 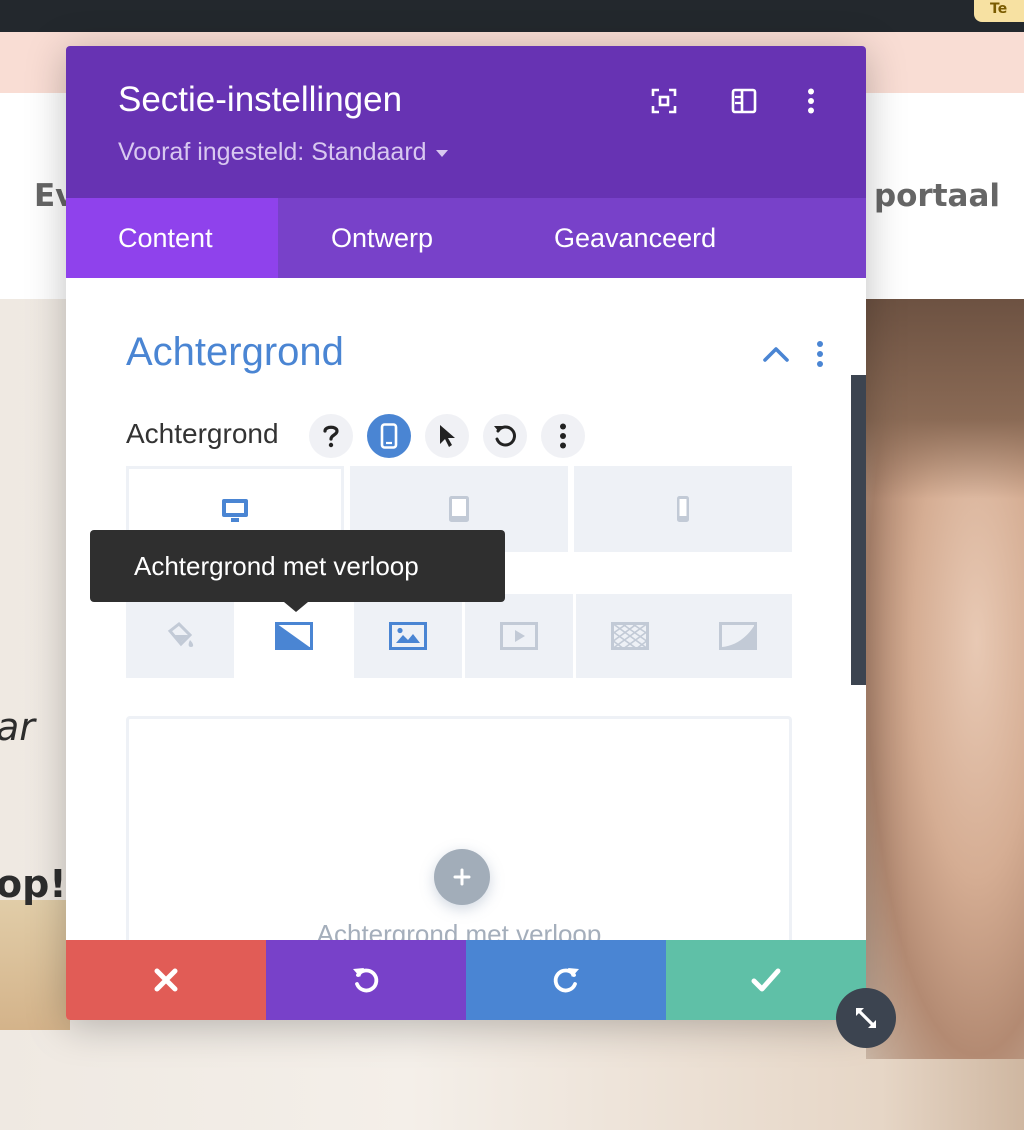 What do you see at coordinates (462, 877) in the screenshot?
I see `add-gradient-button` at bounding box center [462, 877].